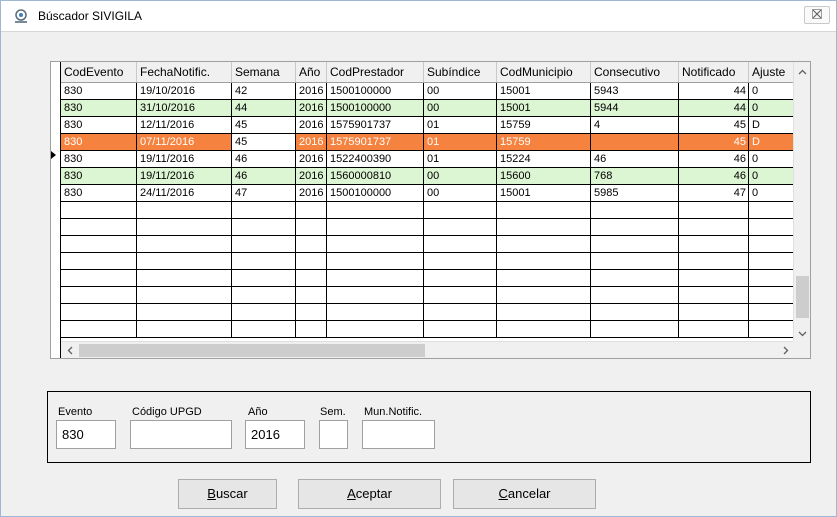 The width and height of the screenshot is (837, 517). I want to click on codigo-upgd-input, so click(181, 434).